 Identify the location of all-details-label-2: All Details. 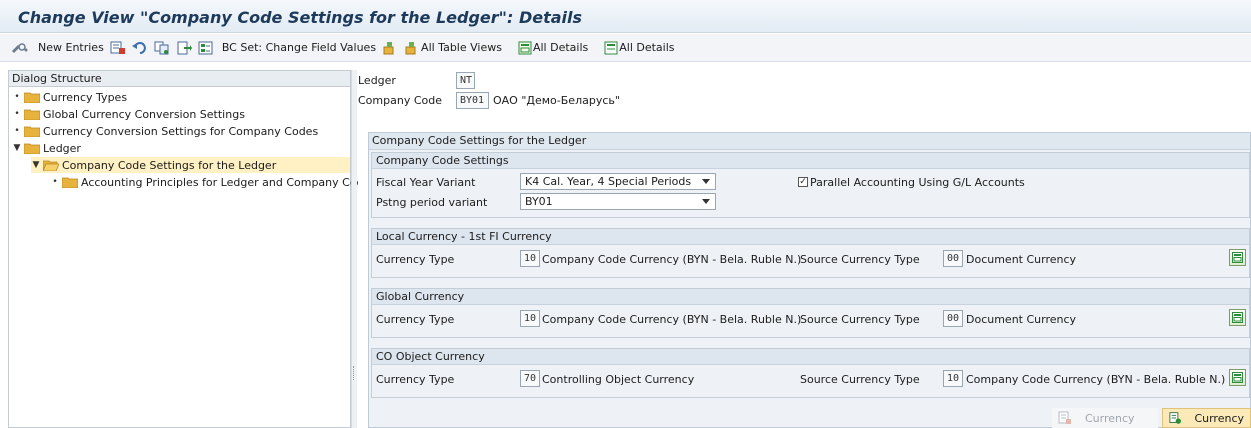
(647, 47).